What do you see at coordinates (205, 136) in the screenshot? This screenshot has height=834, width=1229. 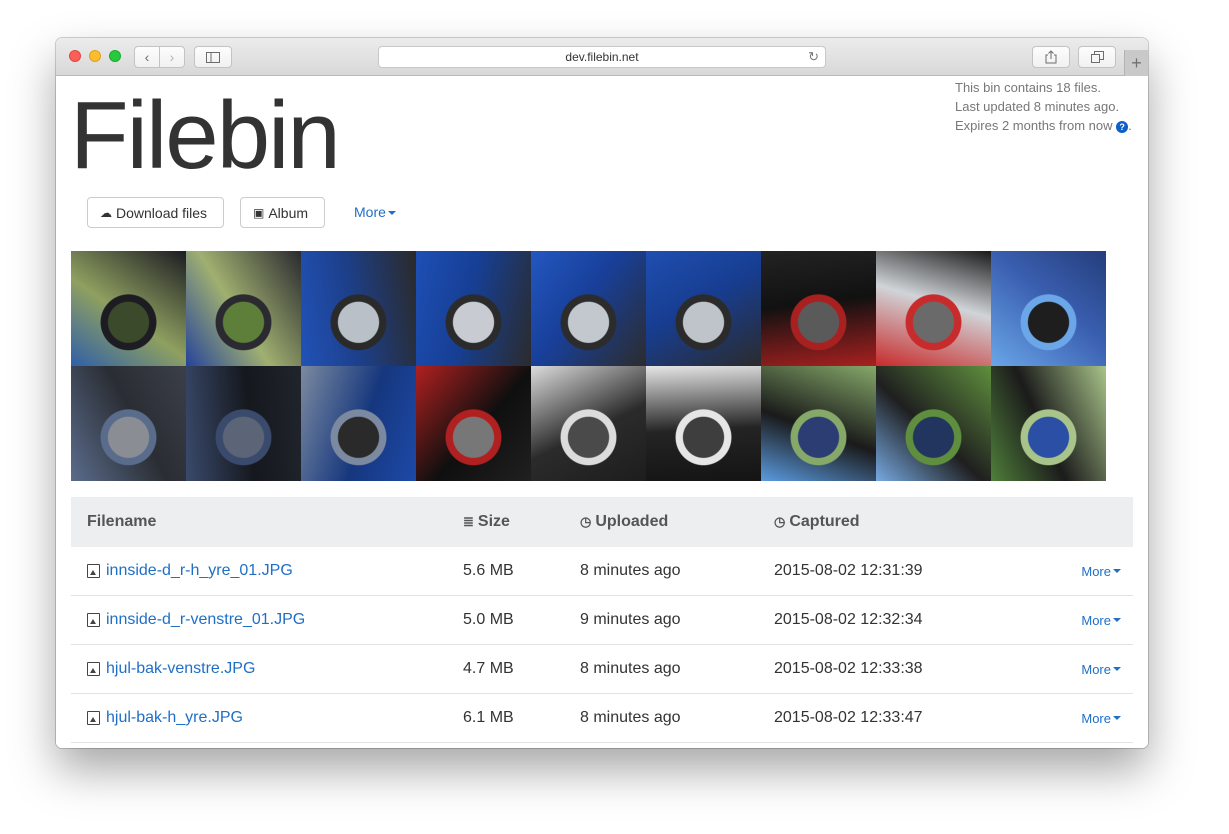 I see `site-logo: Filebin` at bounding box center [205, 136].